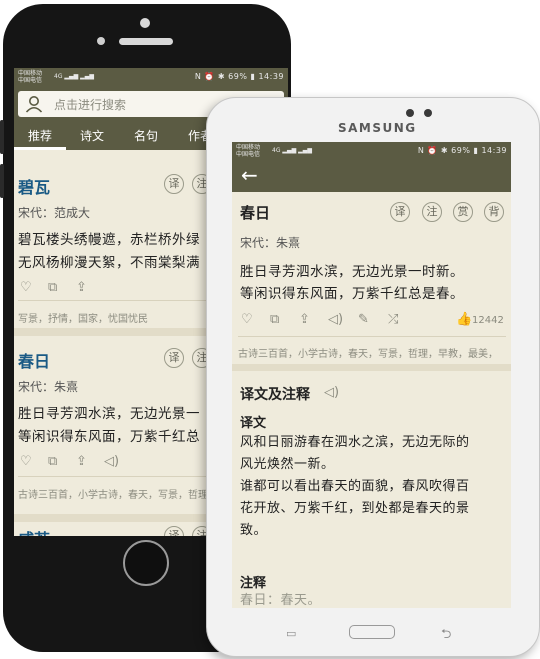 The height and width of the screenshot is (659, 540). I want to click on phone-sensor, so click(101, 41).